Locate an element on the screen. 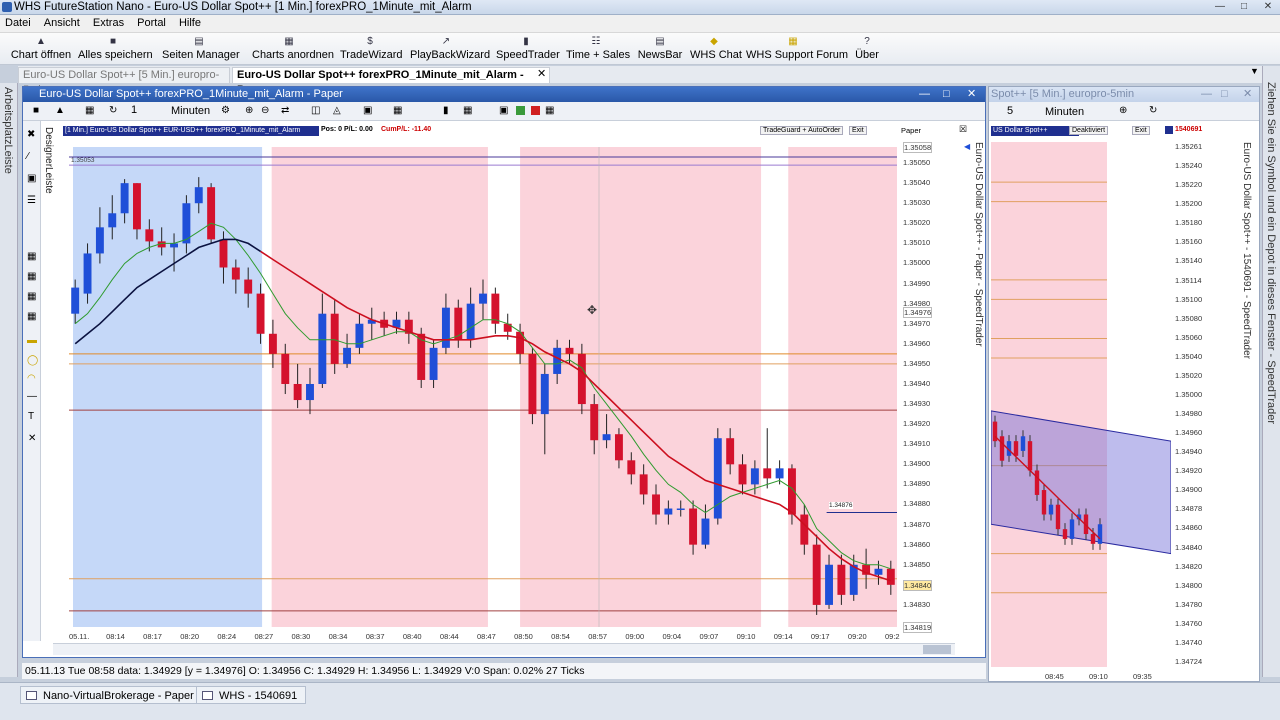 Image resolution: width=1280 pixels, height=720 pixels. newsbar-button: ▤ NewsBar is located at coordinates (660, 49).